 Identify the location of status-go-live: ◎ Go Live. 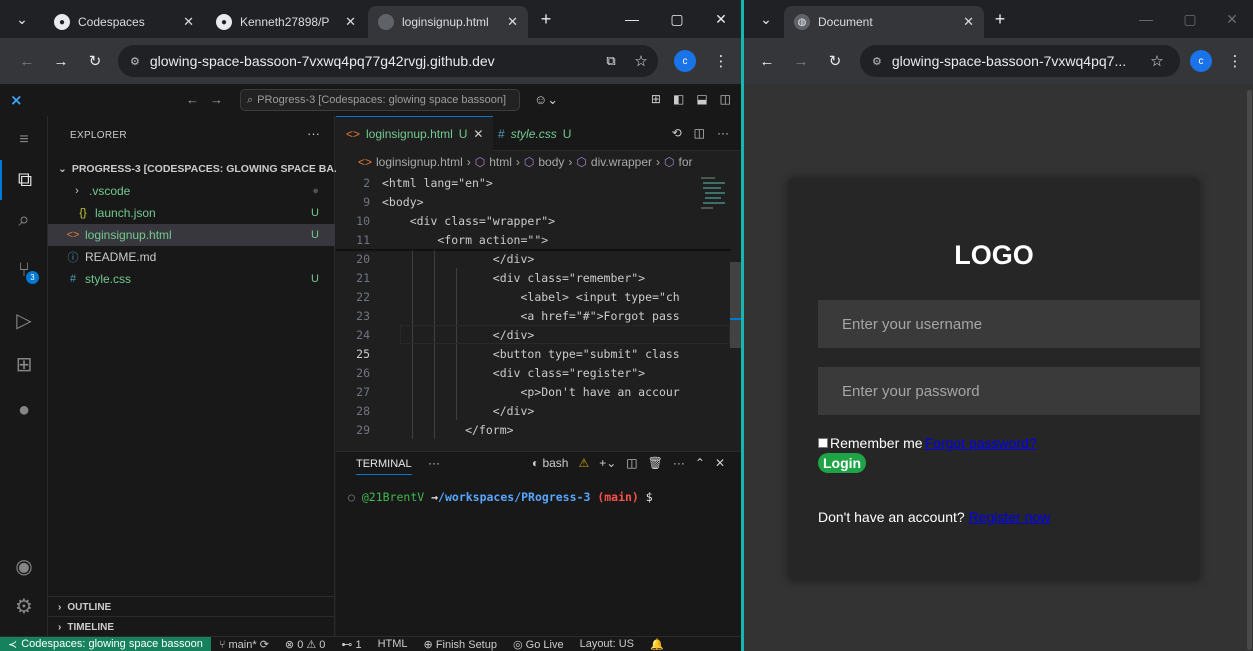
(538, 644).